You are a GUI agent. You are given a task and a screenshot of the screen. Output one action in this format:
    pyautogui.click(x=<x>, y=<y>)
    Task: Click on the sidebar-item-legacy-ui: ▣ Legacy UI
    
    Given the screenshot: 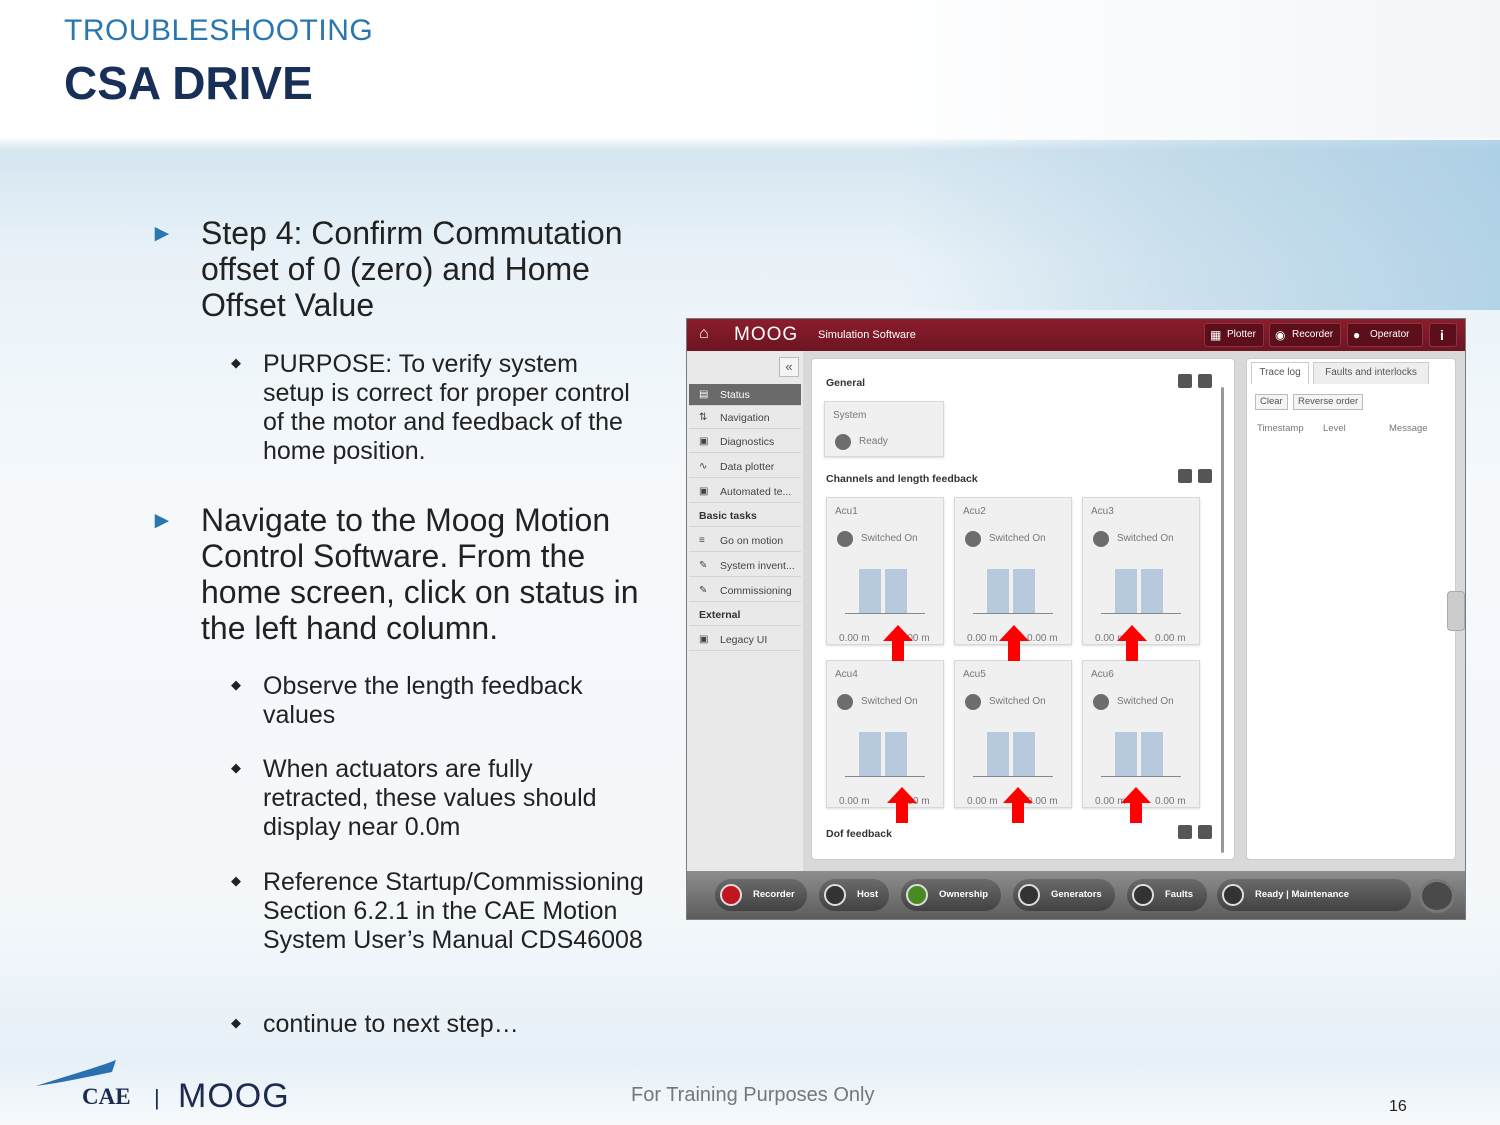 What is the action you would take?
    pyautogui.click(x=745, y=640)
    